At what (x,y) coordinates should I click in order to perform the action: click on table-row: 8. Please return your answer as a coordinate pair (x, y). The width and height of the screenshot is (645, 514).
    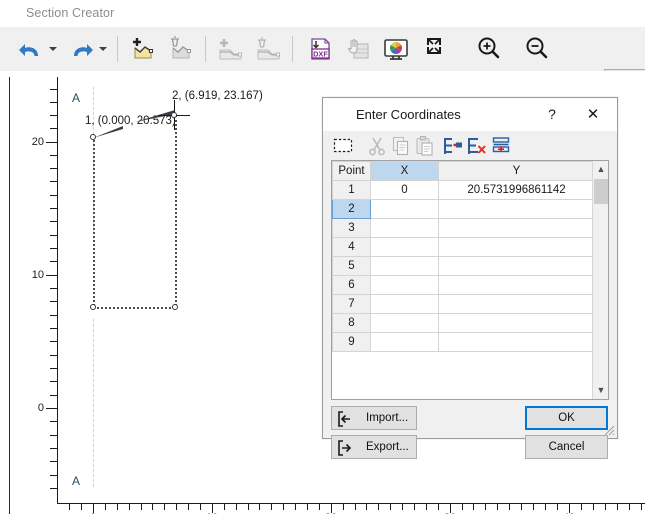
    Looking at the image, I should click on (463, 323).